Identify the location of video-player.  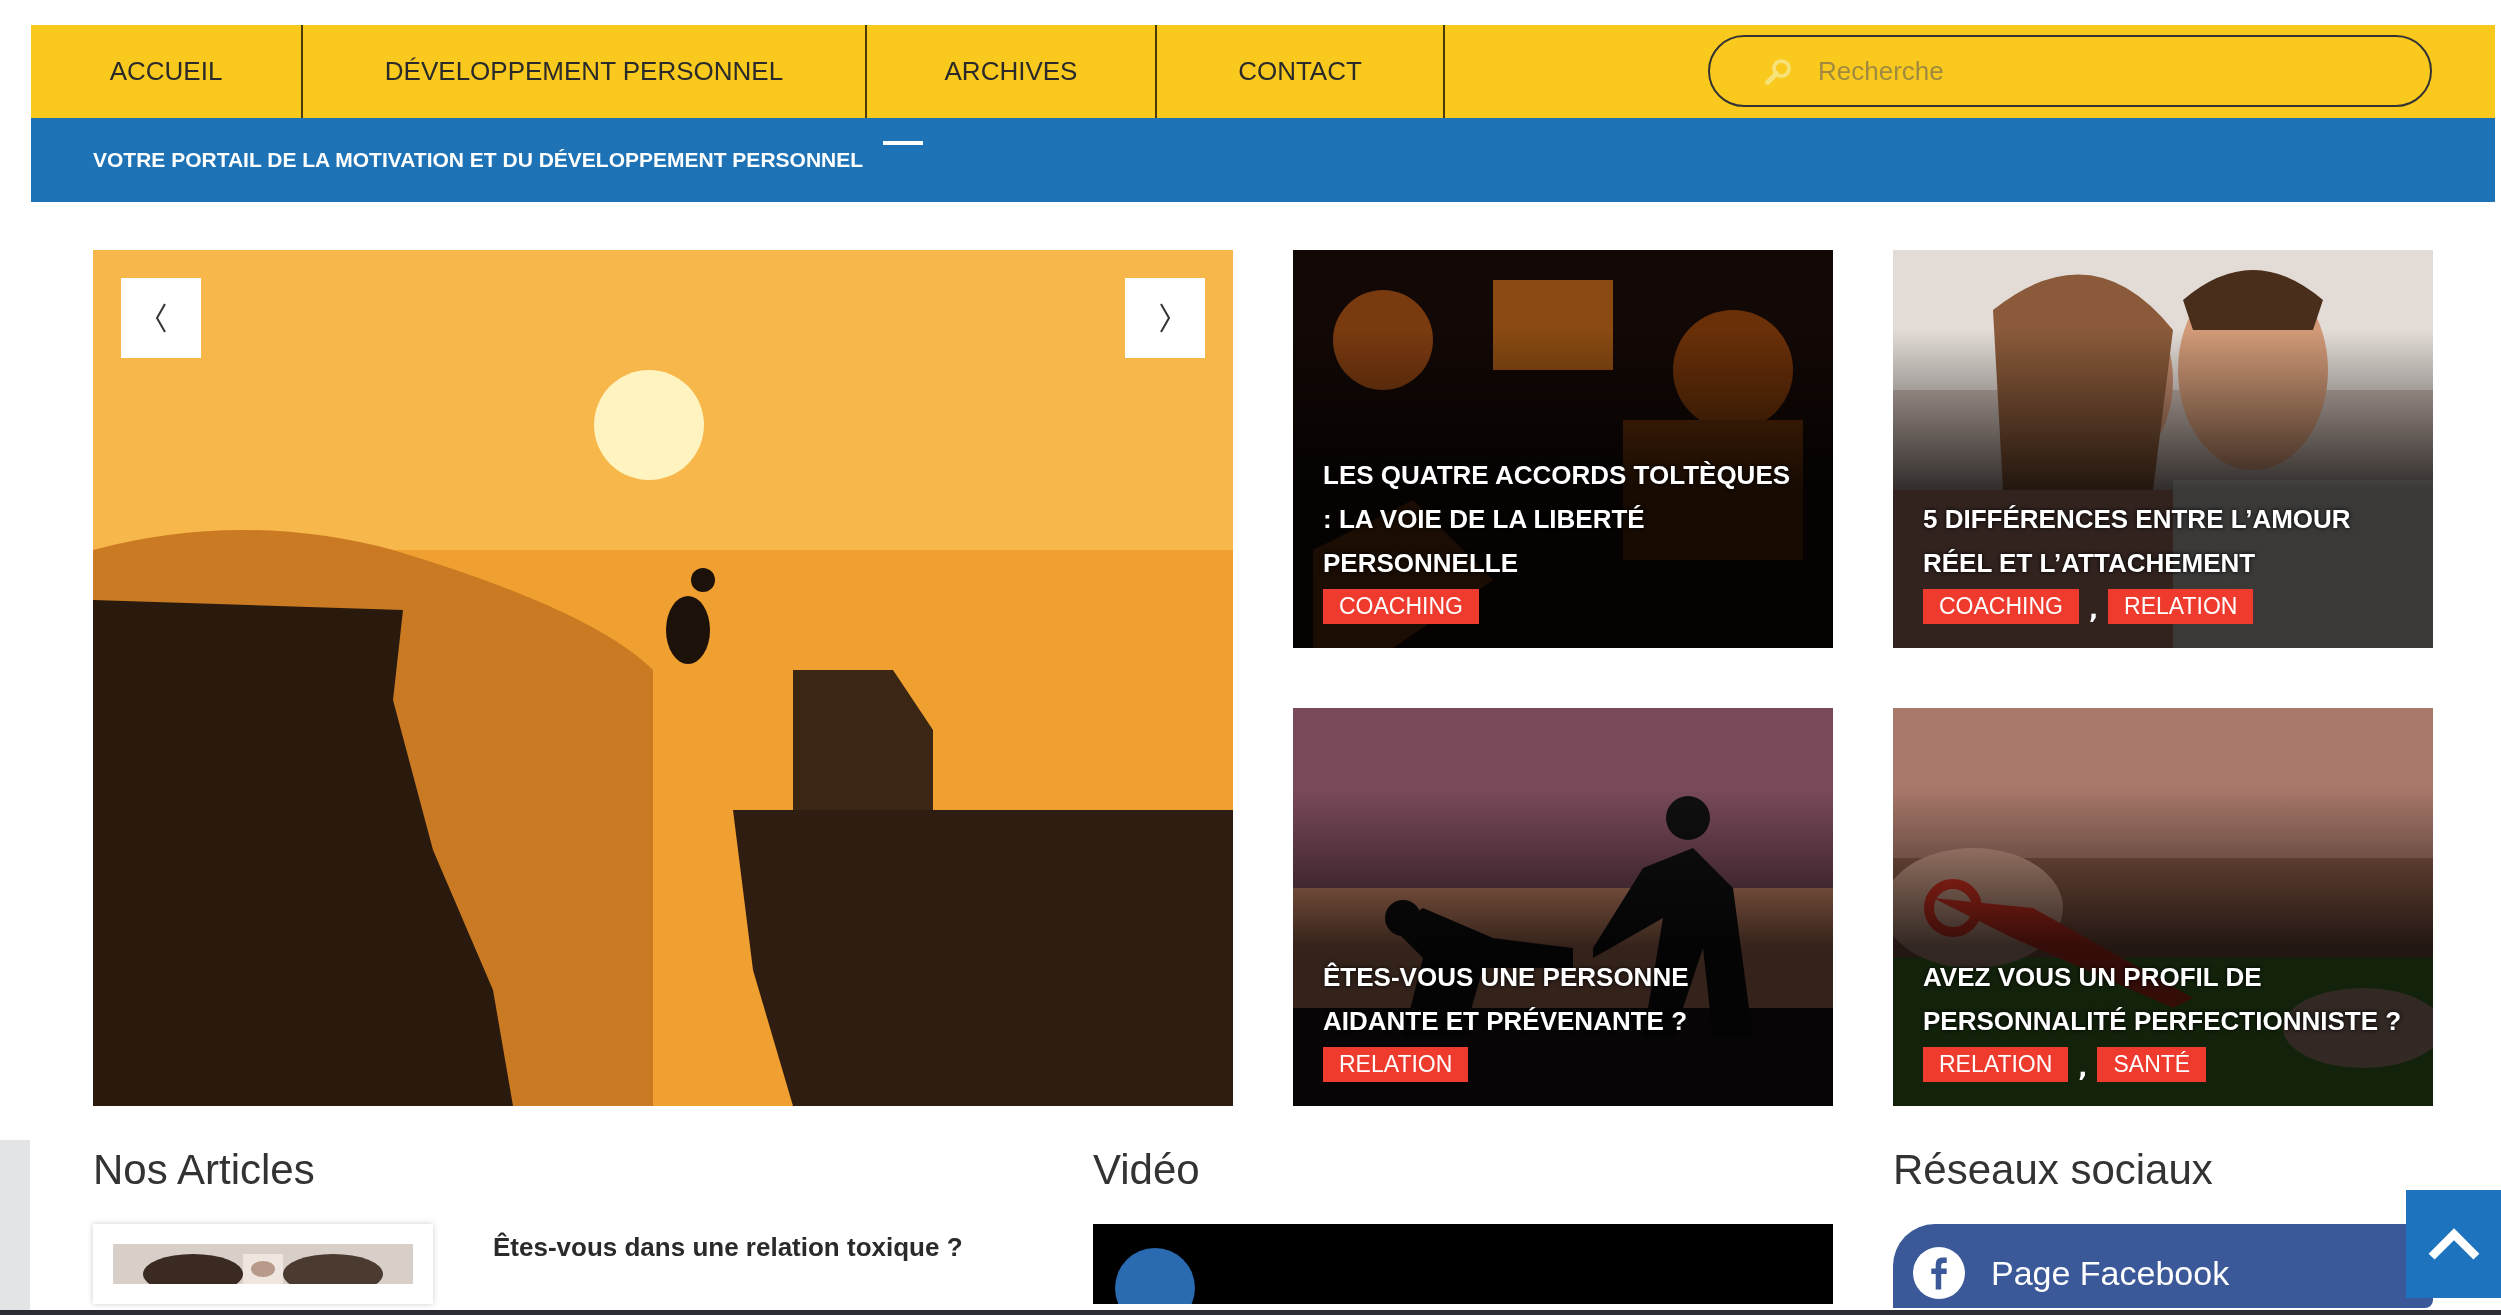
(1463, 1264).